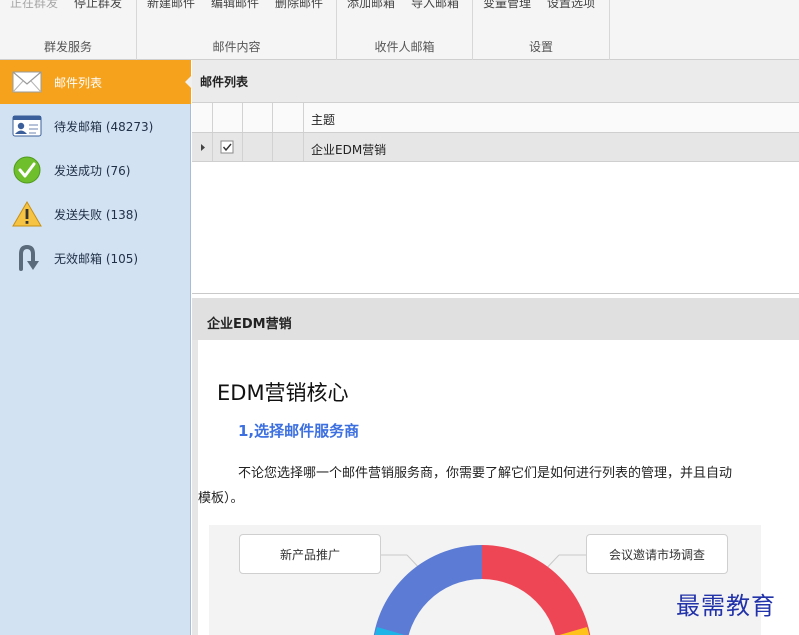 The height and width of the screenshot is (635, 799). What do you see at coordinates (27, 214) in the screenshot?
I see `warning-icon` at bounding box center [27, 214].